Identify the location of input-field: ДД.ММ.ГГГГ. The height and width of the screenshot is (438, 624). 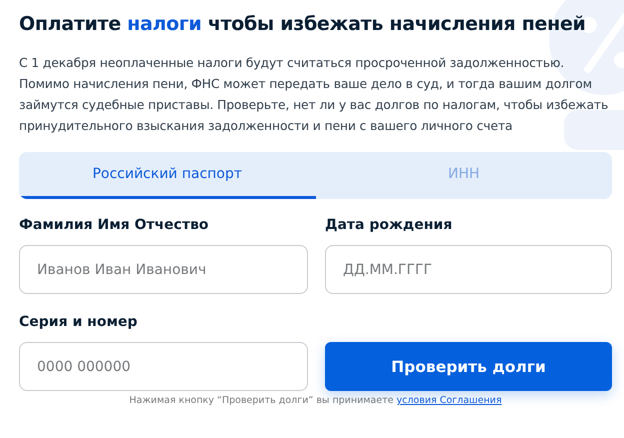
(468, 269).